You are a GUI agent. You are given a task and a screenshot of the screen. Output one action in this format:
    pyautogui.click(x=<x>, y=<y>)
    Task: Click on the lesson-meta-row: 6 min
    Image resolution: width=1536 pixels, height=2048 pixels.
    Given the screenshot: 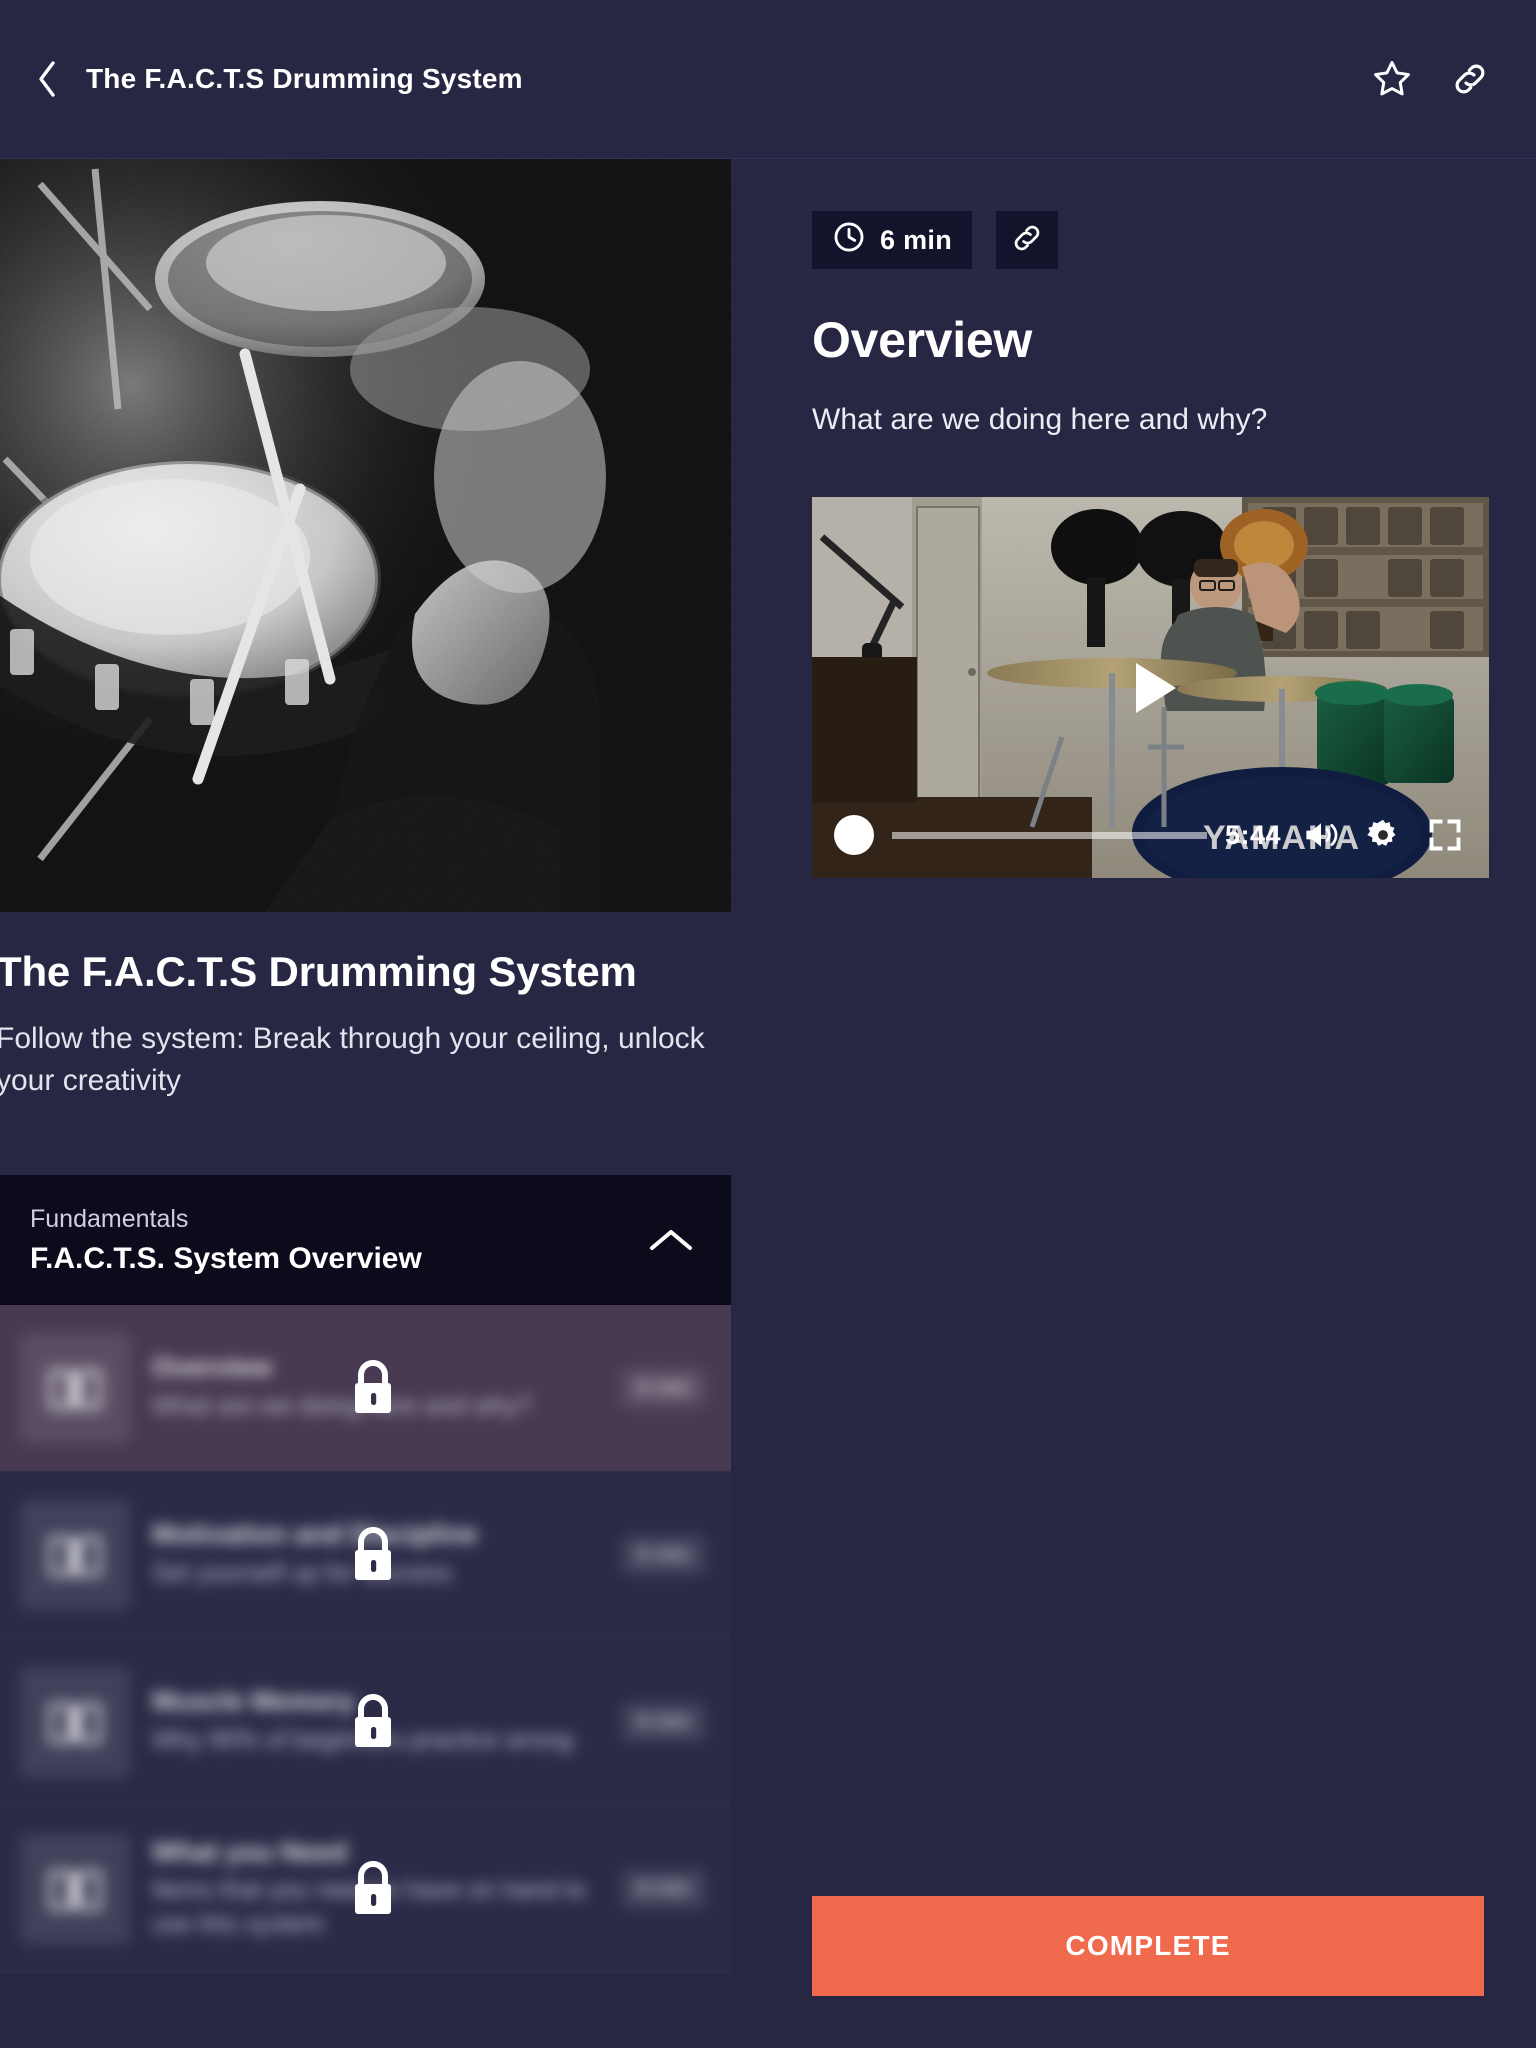 What is the action you would take?
    pyautogui.click(x=1148, y=240)
    